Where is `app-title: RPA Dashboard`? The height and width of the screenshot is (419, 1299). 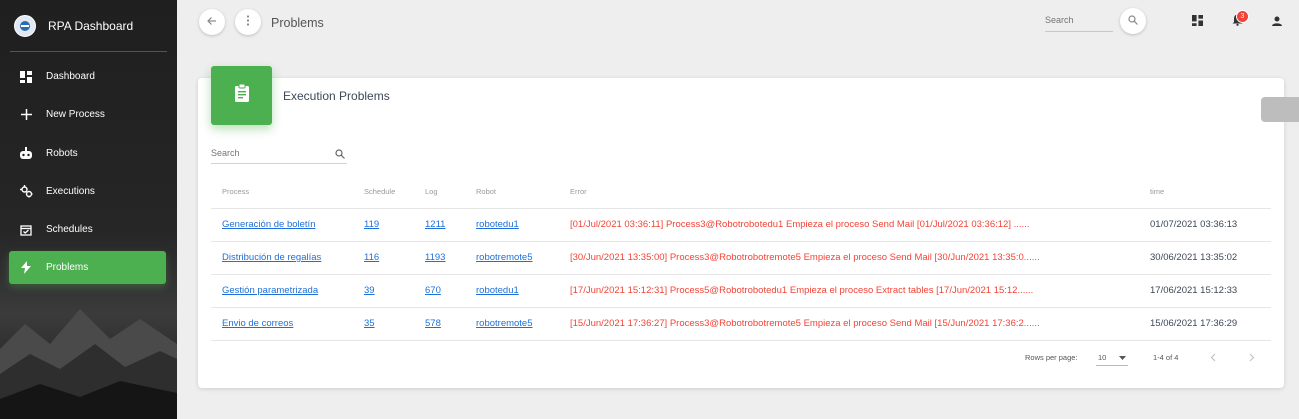
app-title: RPA Dashboard is located at coordinates (91, 25).